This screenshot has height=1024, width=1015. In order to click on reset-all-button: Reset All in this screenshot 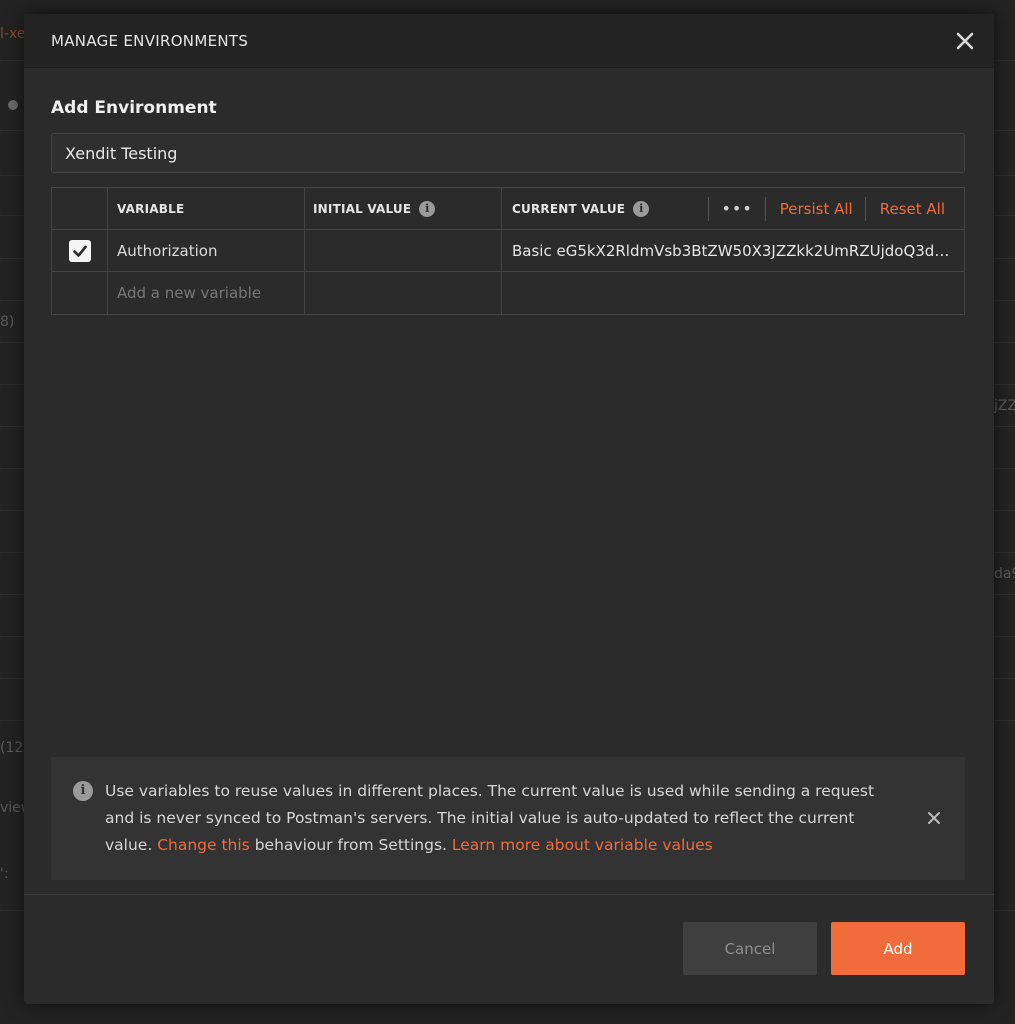, I will do `click(915, 209)`.